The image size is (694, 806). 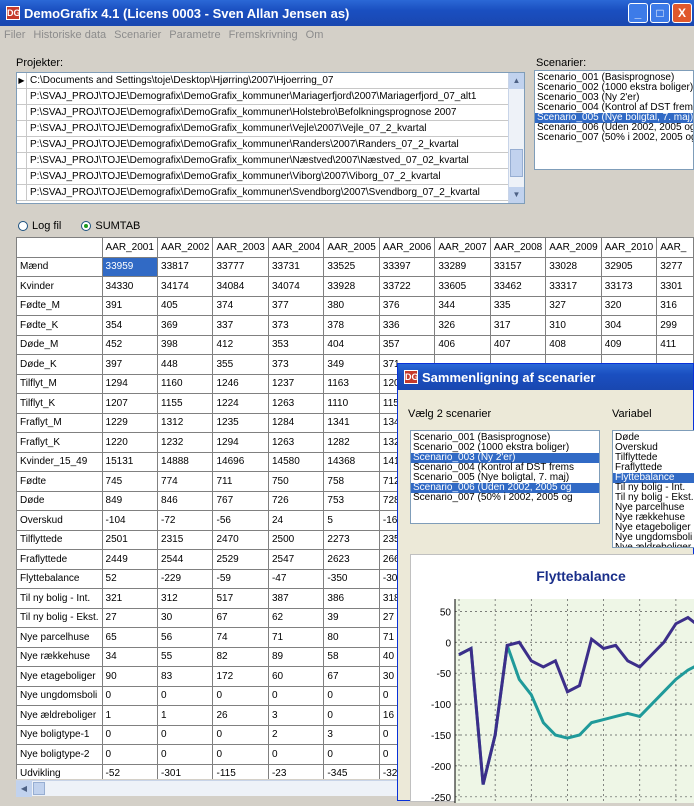 What do you see at coordinates (59, 364) in the screenshot?
I see `row-header: Døde_K` at bounding box center [59, 364].